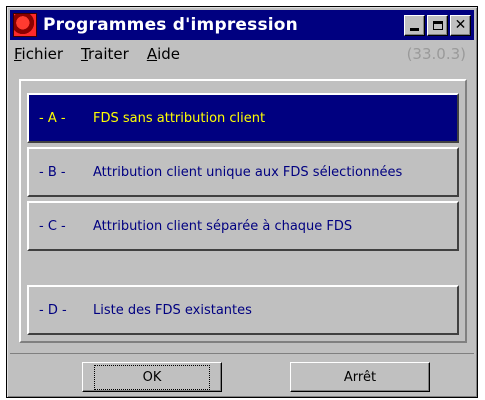 The width and height of the screenshot is (485, 400). Describe the element at coordinates (242, 374) in the screenshot. I see `button-bar: OK Arrêt` at that location.